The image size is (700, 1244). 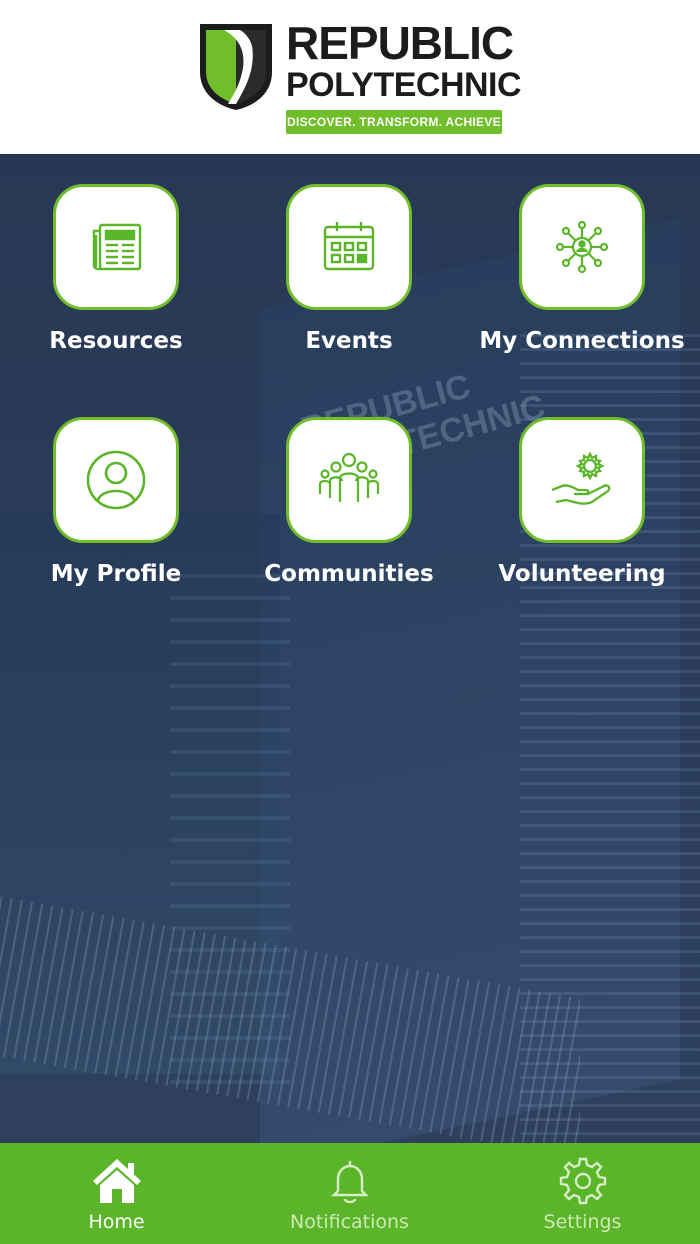 I want to click on bottom-navigation: Home Notifications Settings, so click(x=350, y=1193).